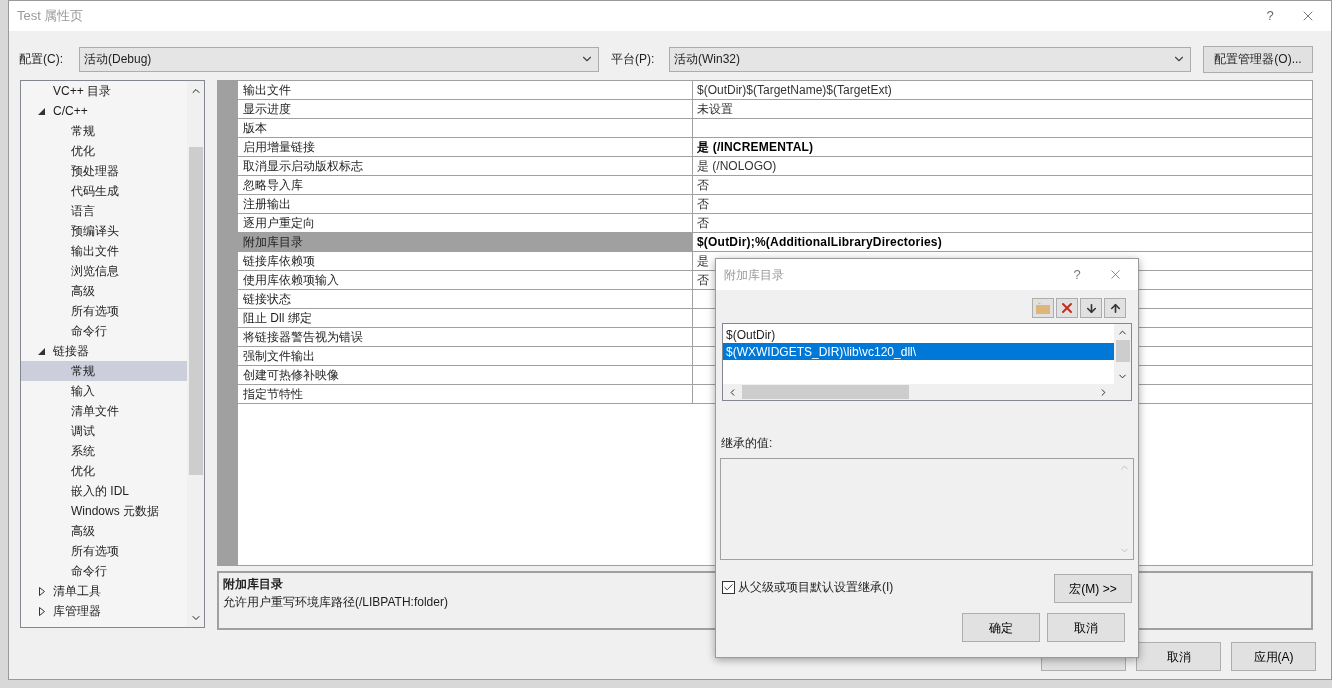 Image resolution: width=1332 pixels, height=688 pixels. Describe the element at coordinates (633, 59) in the screenshot. I see `platform-label: 平台(P):` at that location.